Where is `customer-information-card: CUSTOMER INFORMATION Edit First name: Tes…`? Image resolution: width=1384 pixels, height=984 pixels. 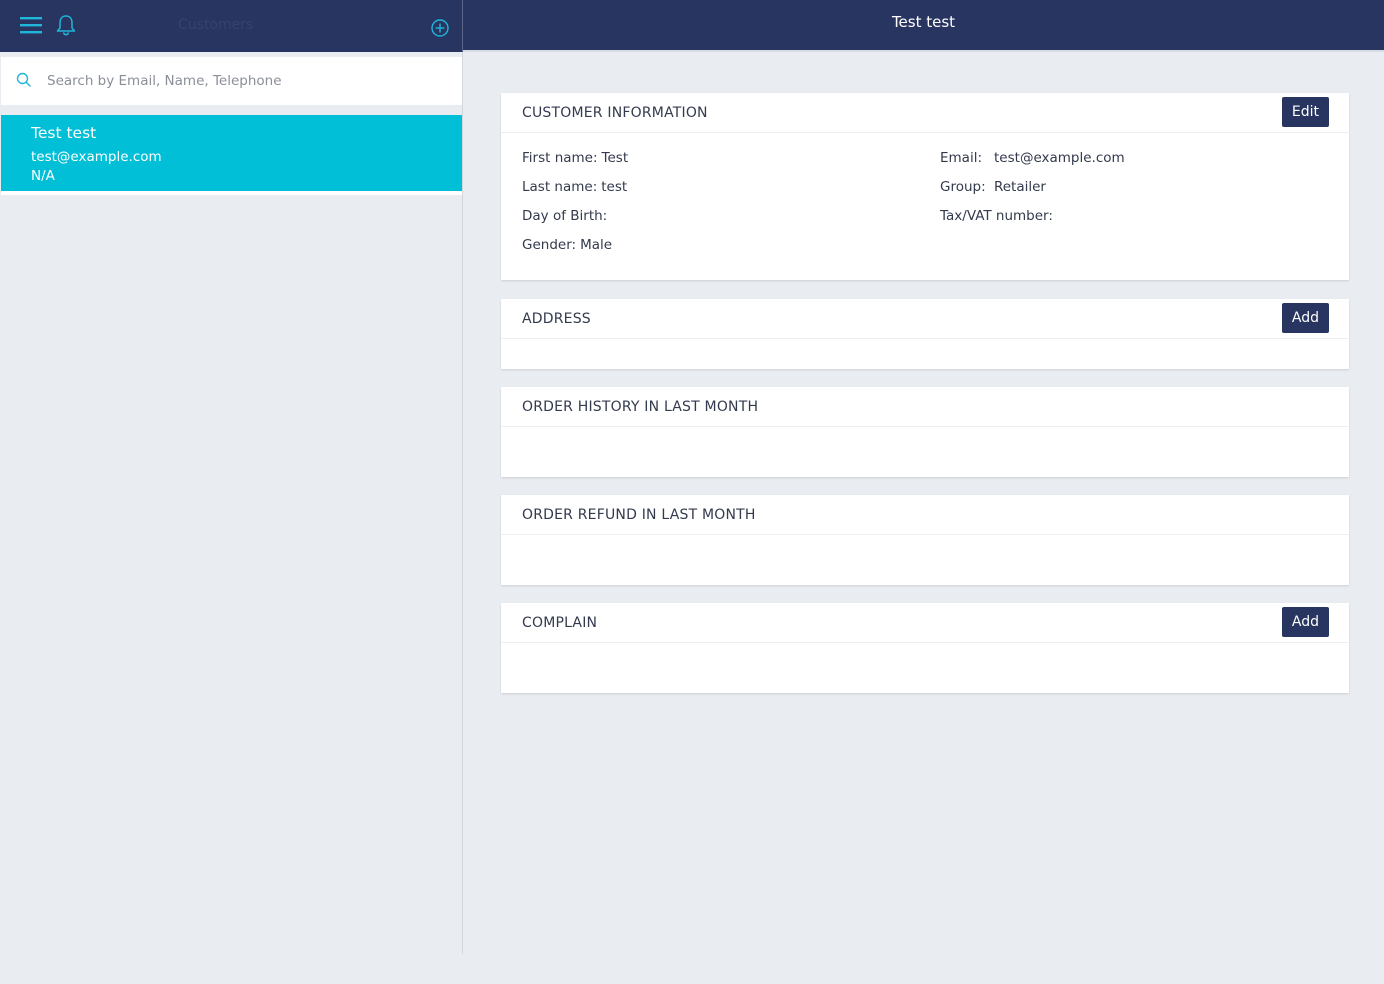 customer-information-card: CUSTOMER INFORMATION Edit First name: Tes… is located at coordinates (925, 186).